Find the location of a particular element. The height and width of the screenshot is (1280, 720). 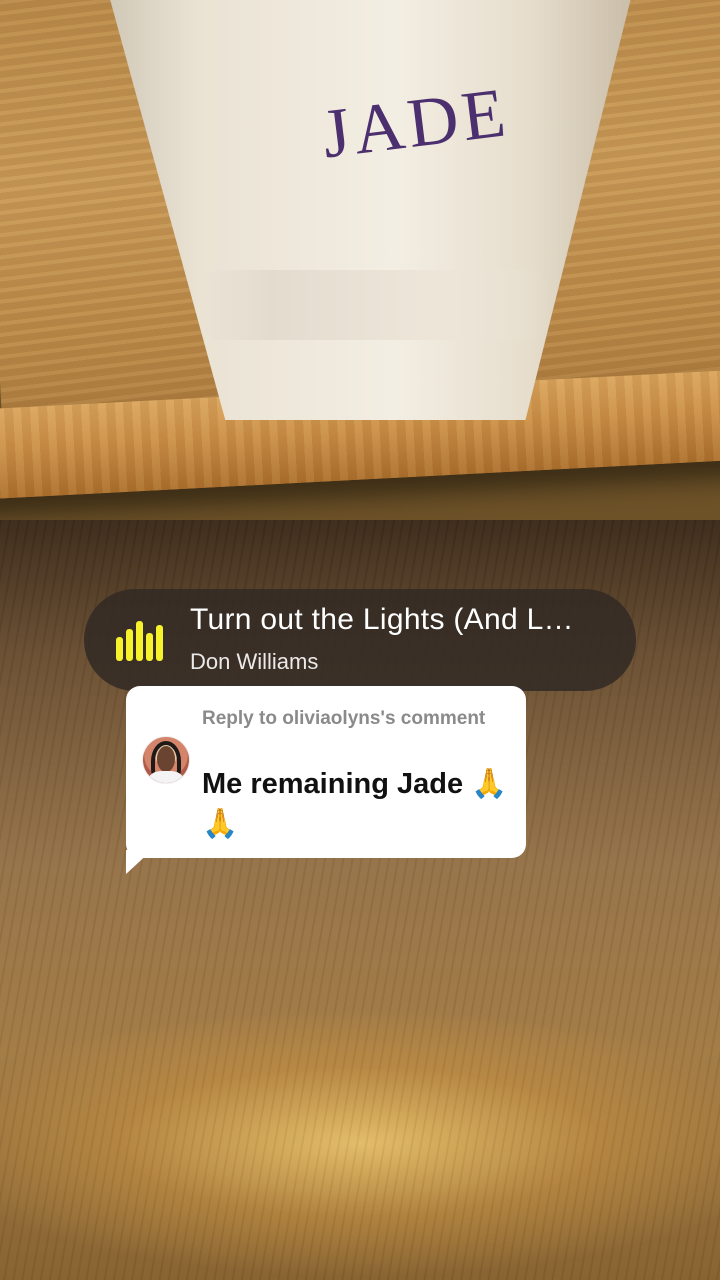

comment-text: Me remaining Jade 🙏🙏 is located at coordinates (355, 804).